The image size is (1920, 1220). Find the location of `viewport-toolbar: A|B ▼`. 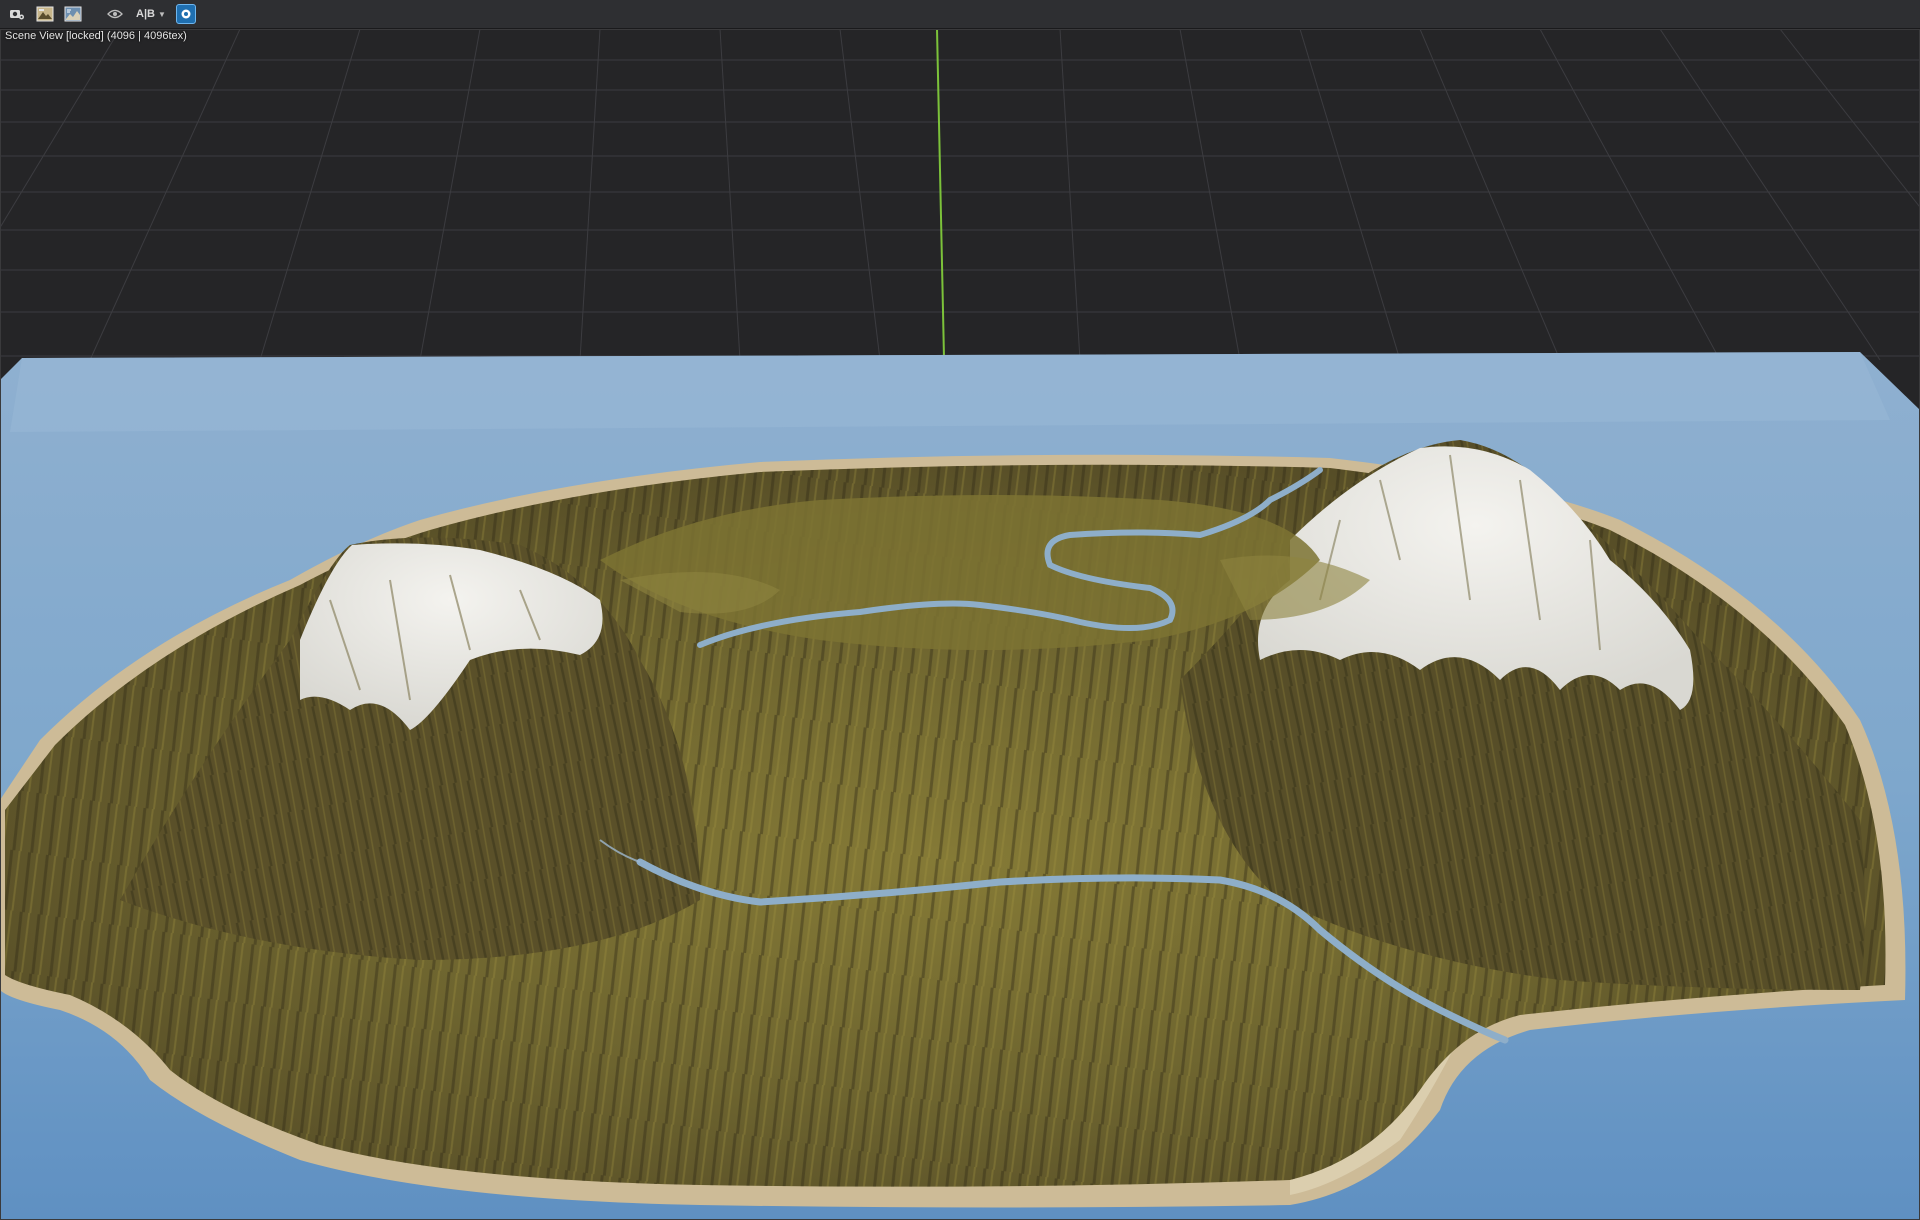

viewport-toolbar: A|B ▼ is located at coordinates (960, 14).